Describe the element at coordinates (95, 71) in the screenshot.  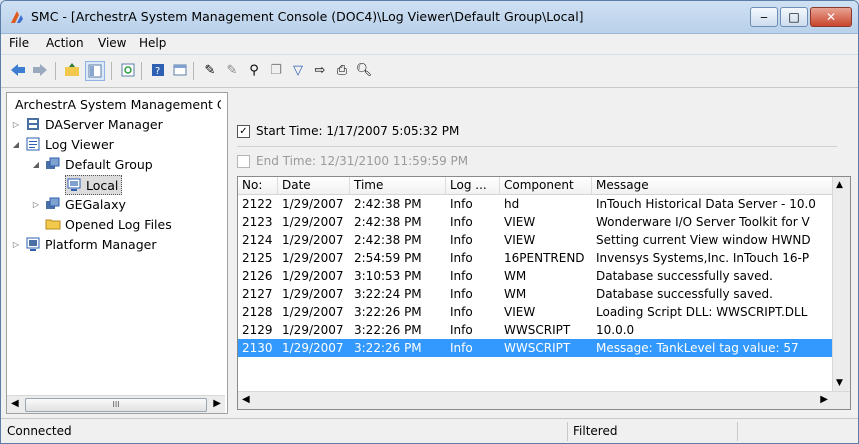
I see `show-hide-tree-icon` at that location.